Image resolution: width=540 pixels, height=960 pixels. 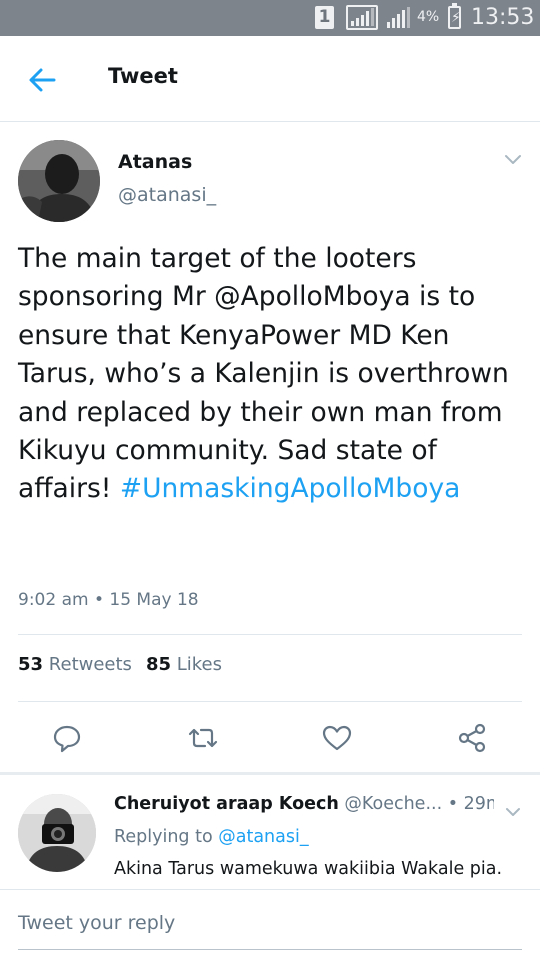 I want to click on tweet-stats: 53 Retweets 85 Likes, so click(x=120, y=664).